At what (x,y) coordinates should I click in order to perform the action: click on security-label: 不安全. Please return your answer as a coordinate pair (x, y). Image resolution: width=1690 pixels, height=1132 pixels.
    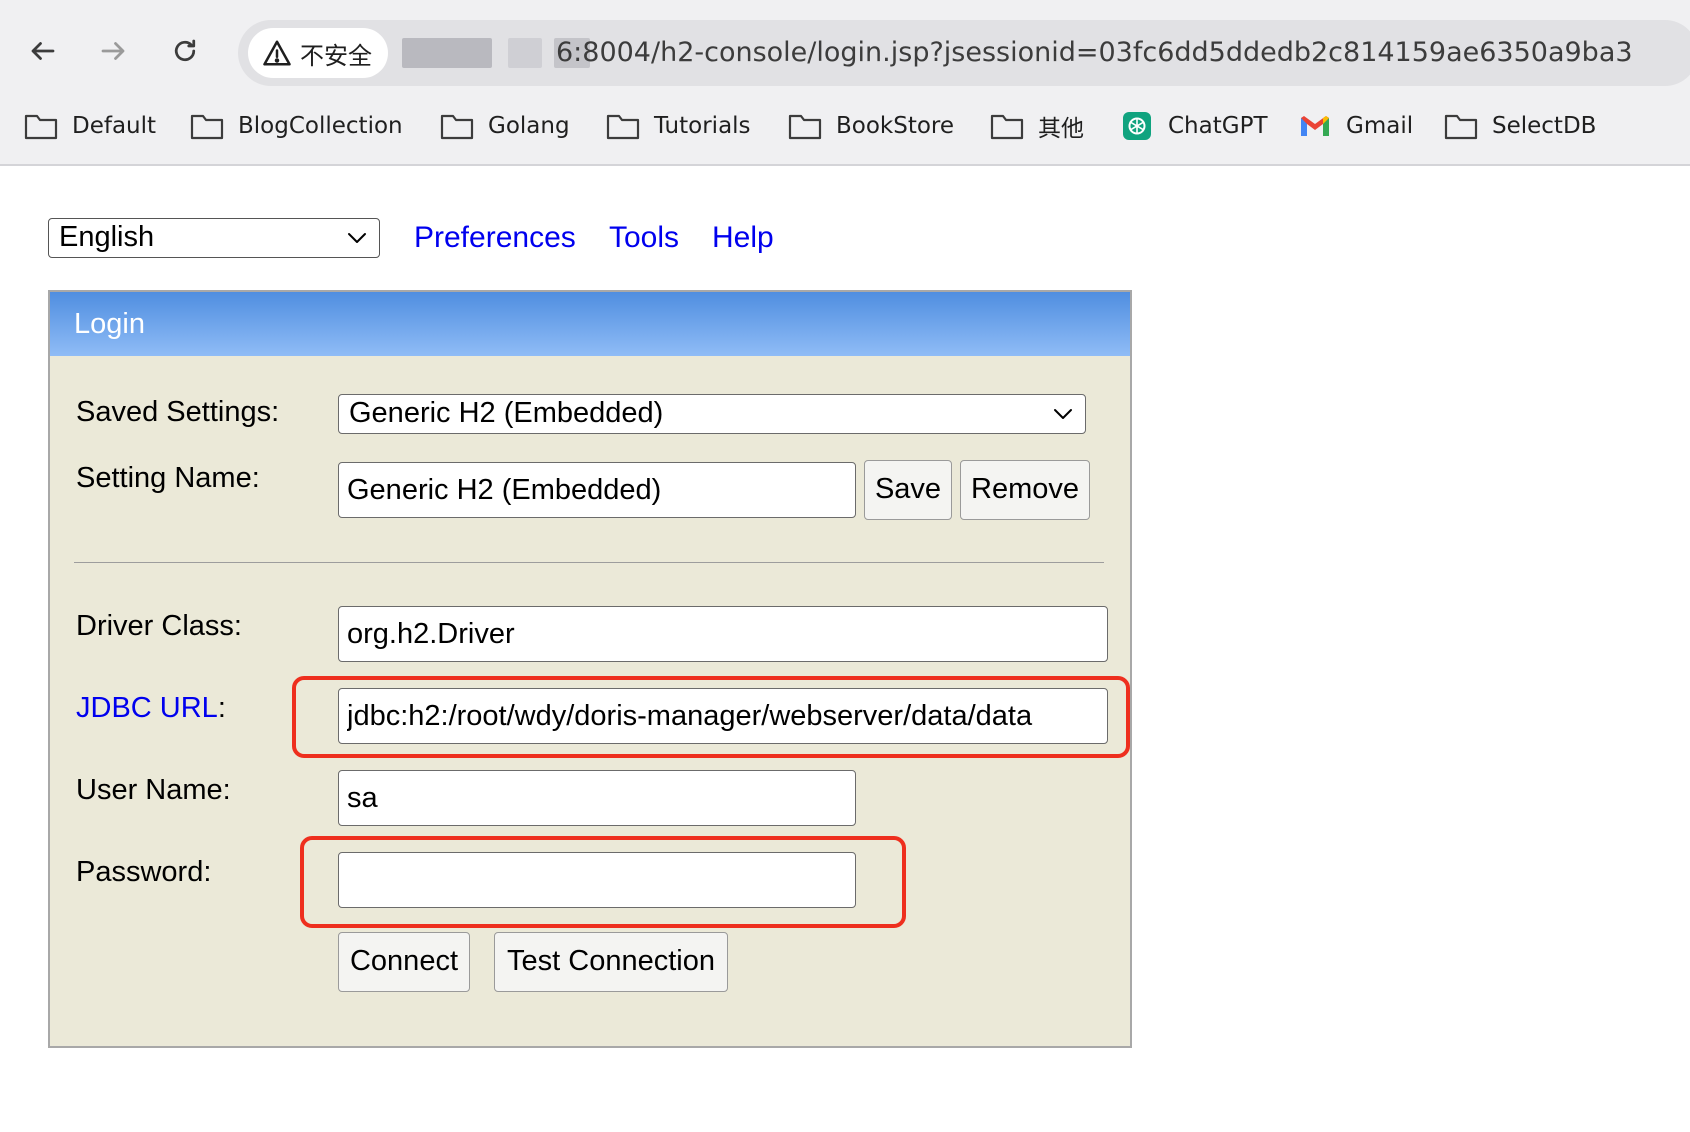
    Looking at the image, I should click on (336, 55).